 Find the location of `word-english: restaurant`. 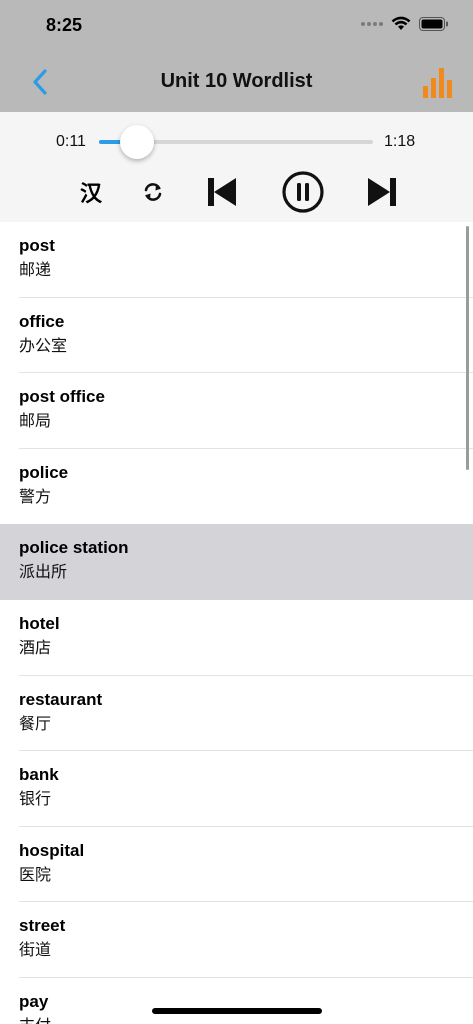

word-english: restaurant is located at coordinates (61, 699).